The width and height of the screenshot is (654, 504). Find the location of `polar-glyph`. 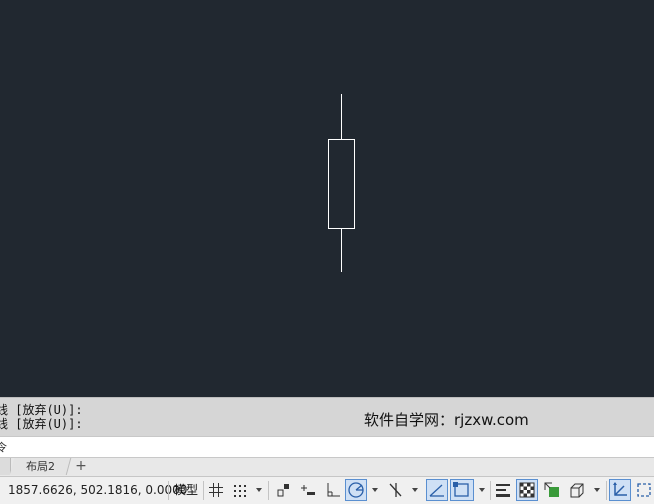

polar-glyph is located at coordinates (356, 490).